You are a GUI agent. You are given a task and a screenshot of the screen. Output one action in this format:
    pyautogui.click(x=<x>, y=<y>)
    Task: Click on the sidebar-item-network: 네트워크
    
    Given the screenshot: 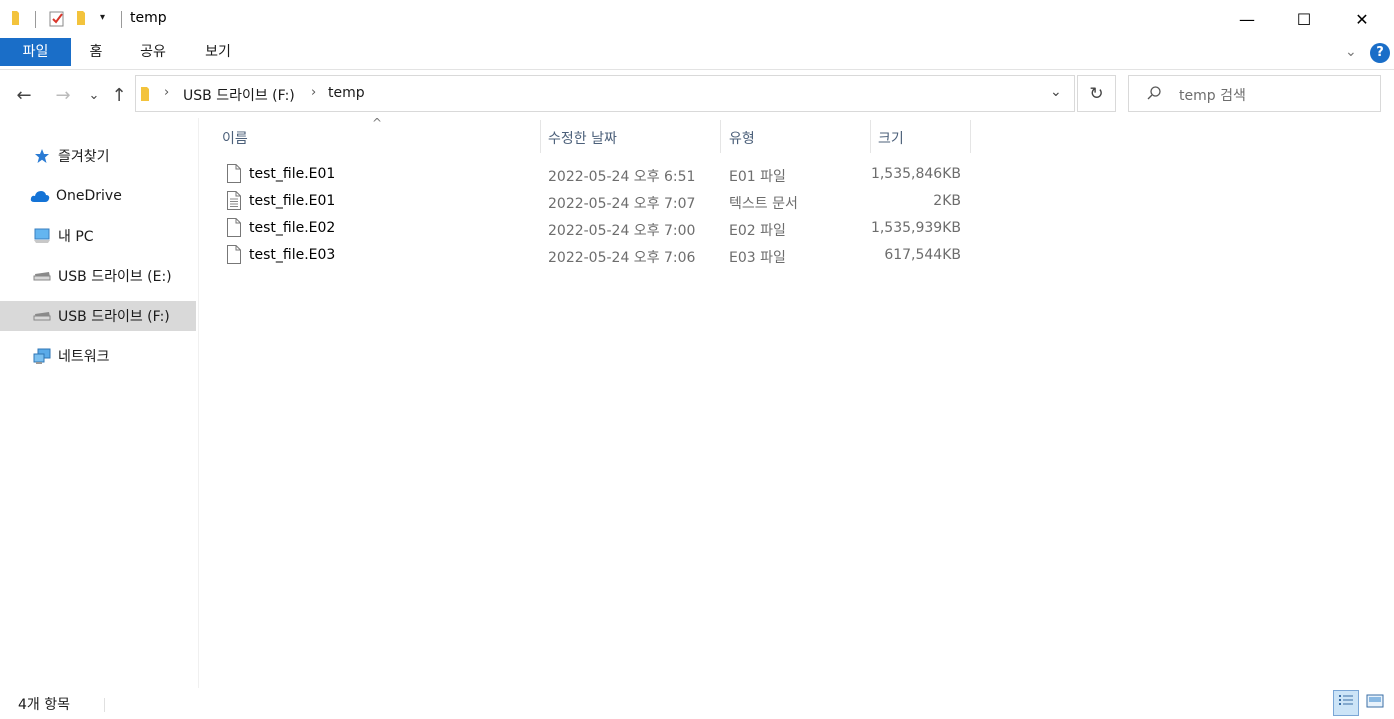 What is the action you would take?
    pyautogui.click(x=98, y=356)
    